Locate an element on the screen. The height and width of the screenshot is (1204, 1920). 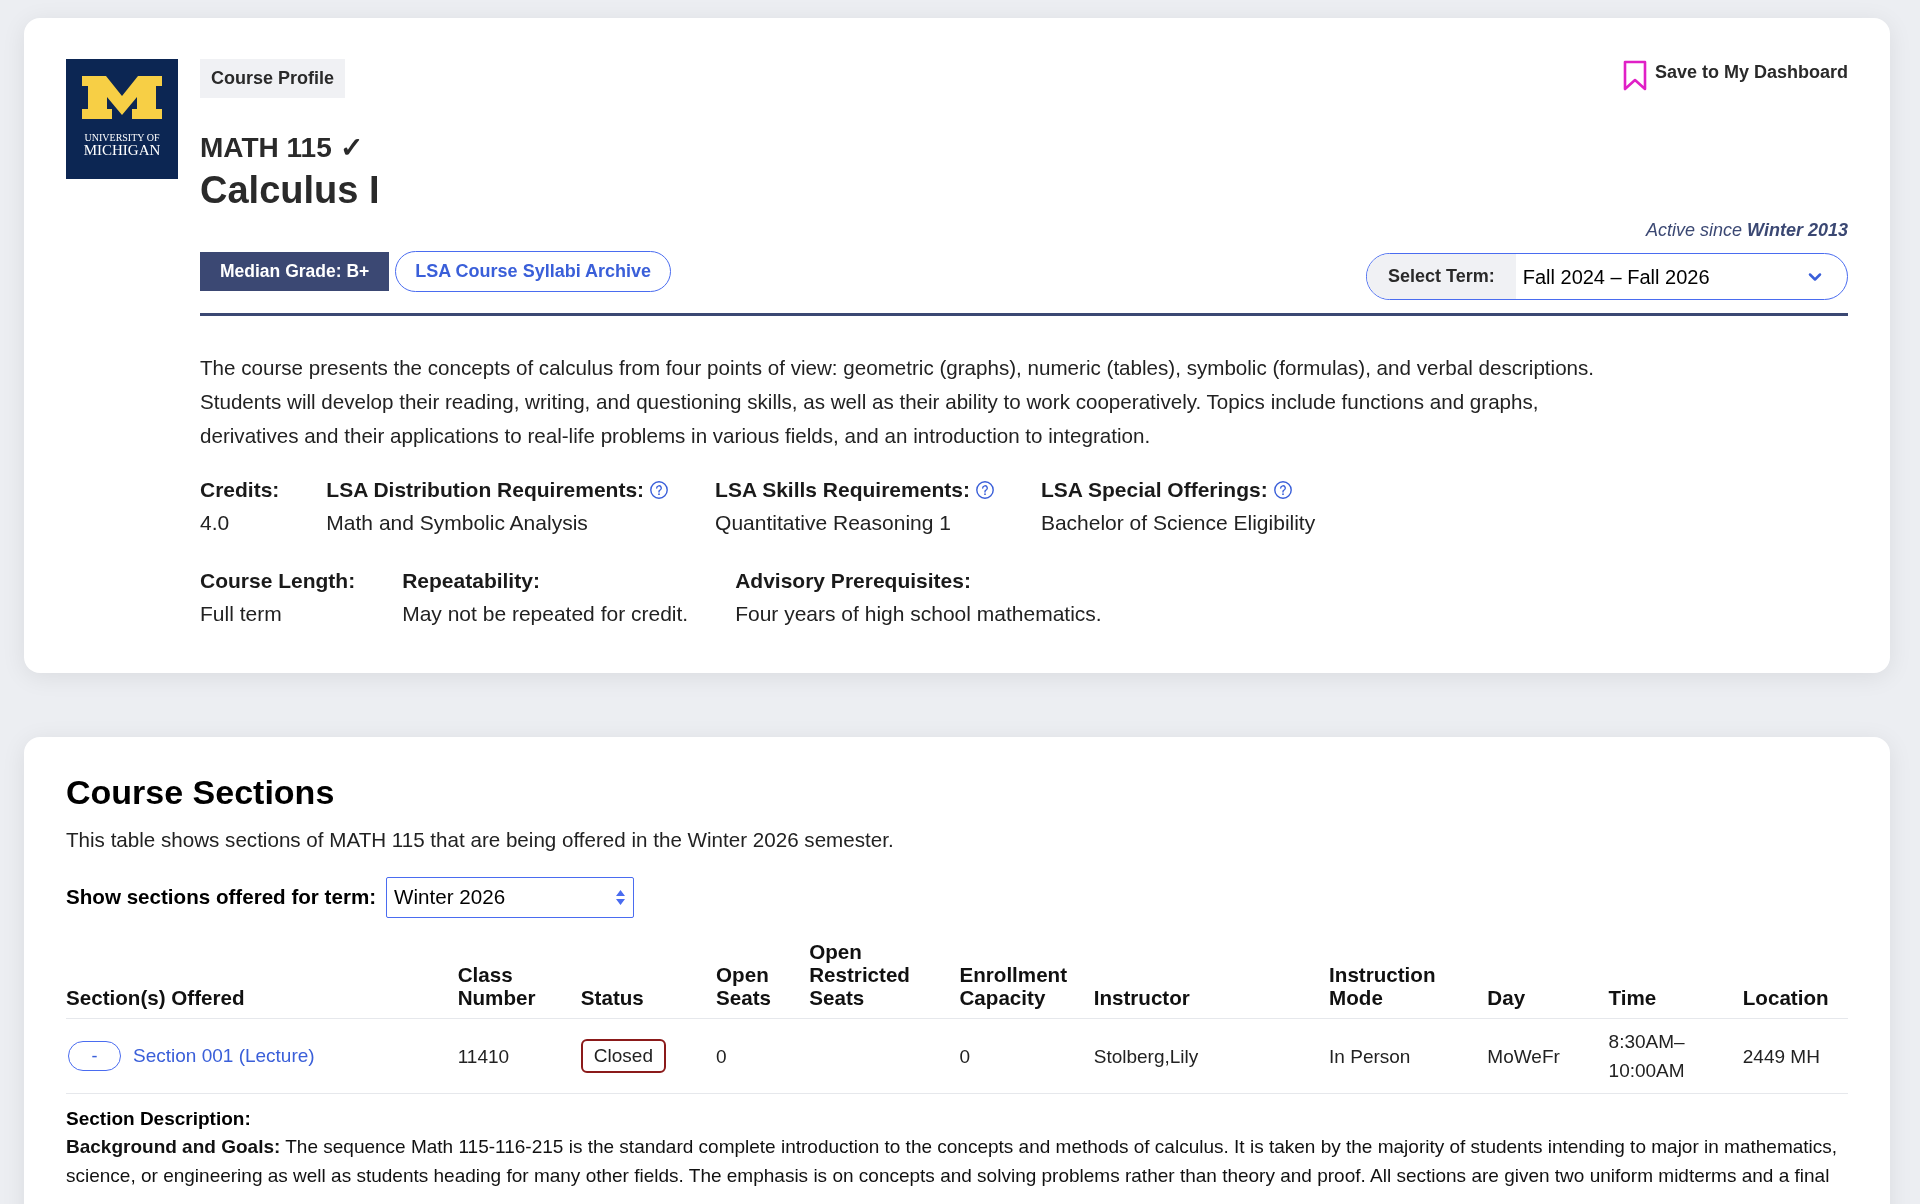
active-since-text: Active since Winter 2013 is located at coordinates (1747, 230).